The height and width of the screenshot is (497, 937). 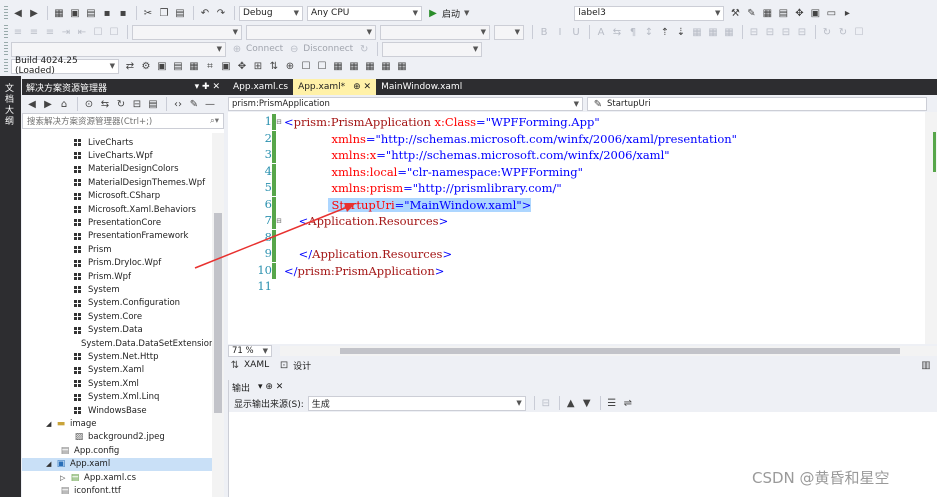 What do you see at coordinates (821, 478) in the screenshot?
I see `watermark: CSDN @黄昏和星空` at bounding box center [821, 478].